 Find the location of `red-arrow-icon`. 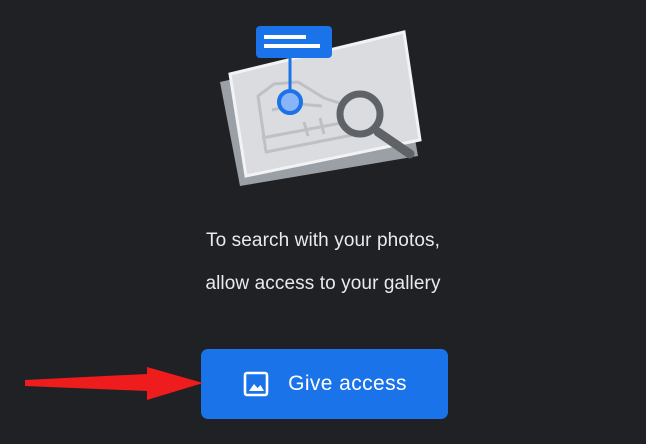

red-arrow-icon is located at coordinates (114, 383).